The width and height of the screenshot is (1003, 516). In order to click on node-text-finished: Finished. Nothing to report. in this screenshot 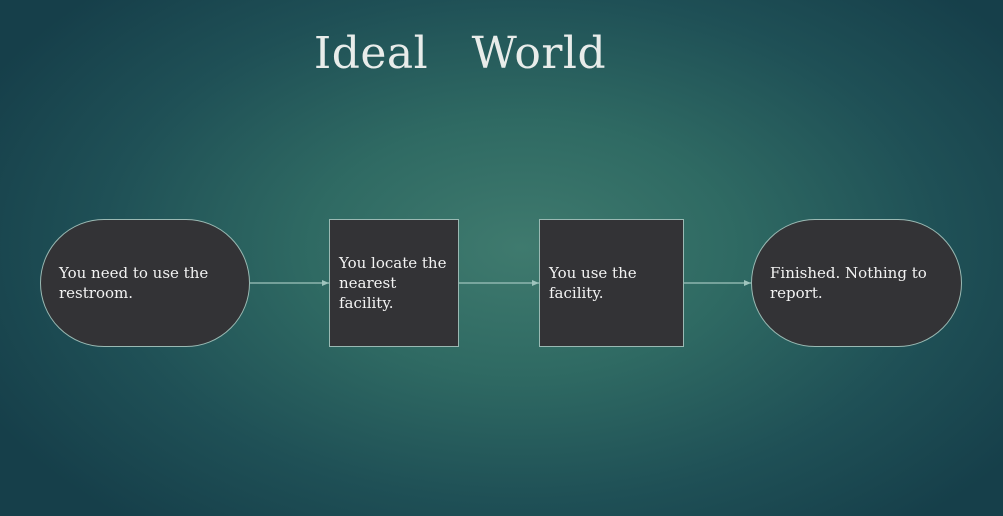, I will do `click(848, 283)`.